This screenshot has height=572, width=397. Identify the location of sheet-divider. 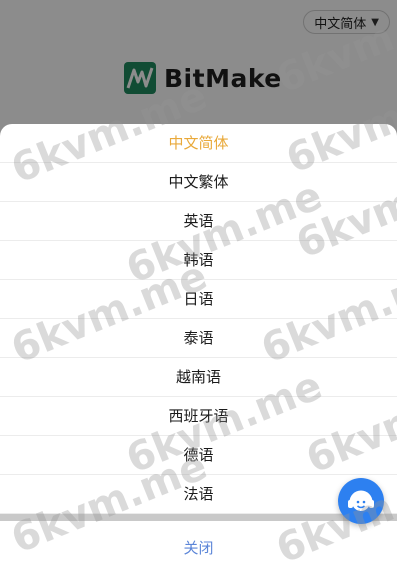
(198, 517).